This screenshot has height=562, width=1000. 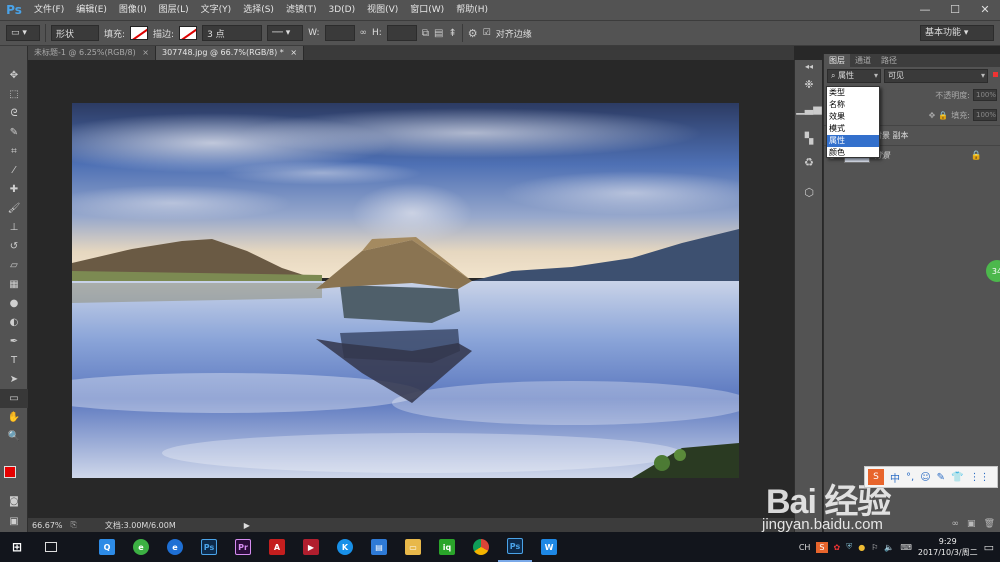 What do you see at coordinates (47, 525) in the screenshot?
I see `zoom-level: 66.67%` at bounding box center [47, 525].